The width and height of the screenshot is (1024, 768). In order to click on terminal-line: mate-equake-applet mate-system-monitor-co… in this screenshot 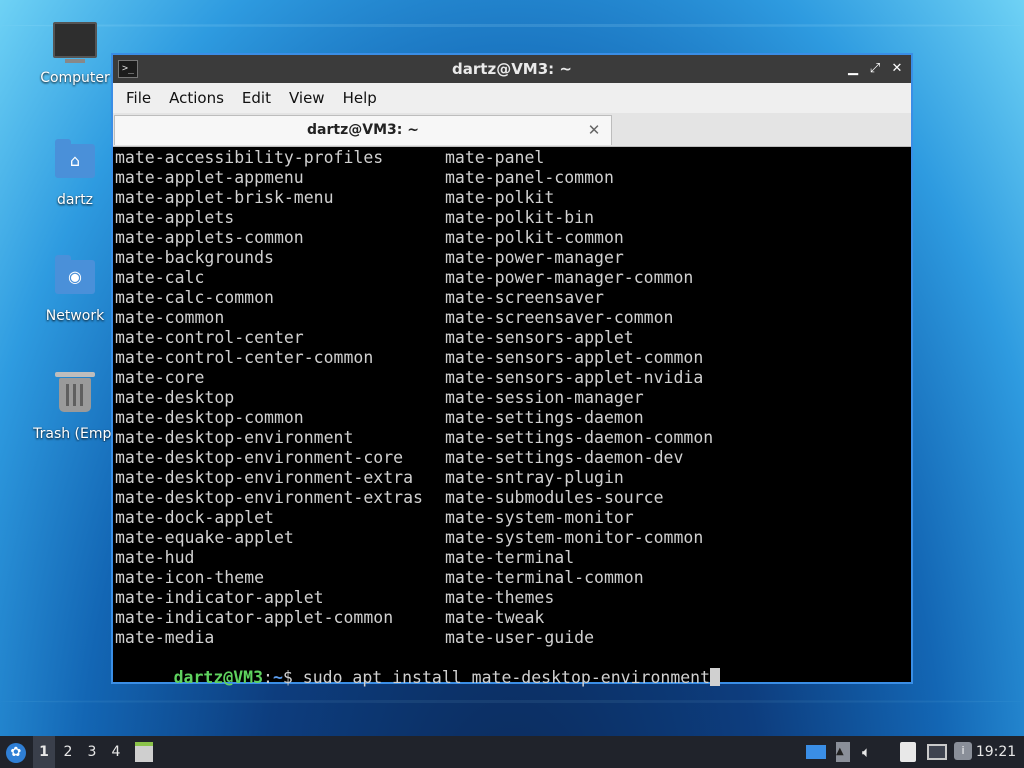, I will do `click(512, 538)`.